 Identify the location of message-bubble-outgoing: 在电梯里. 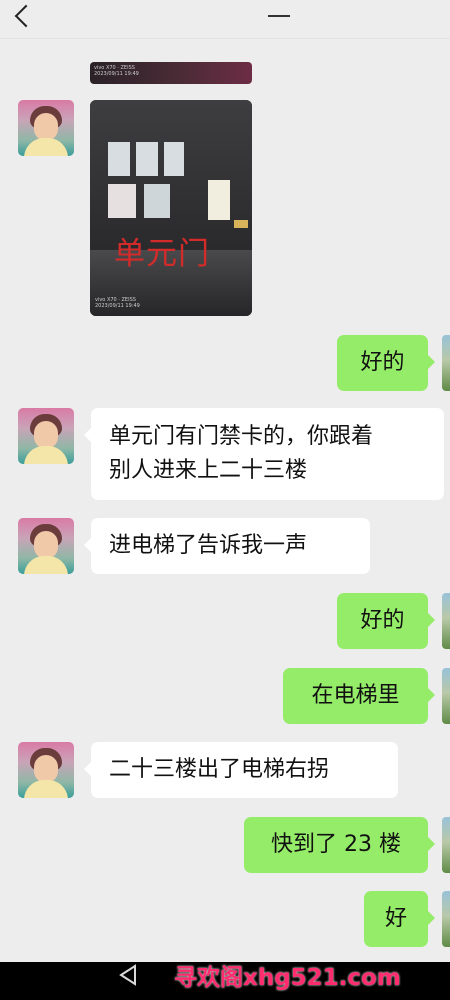
(359, 696).